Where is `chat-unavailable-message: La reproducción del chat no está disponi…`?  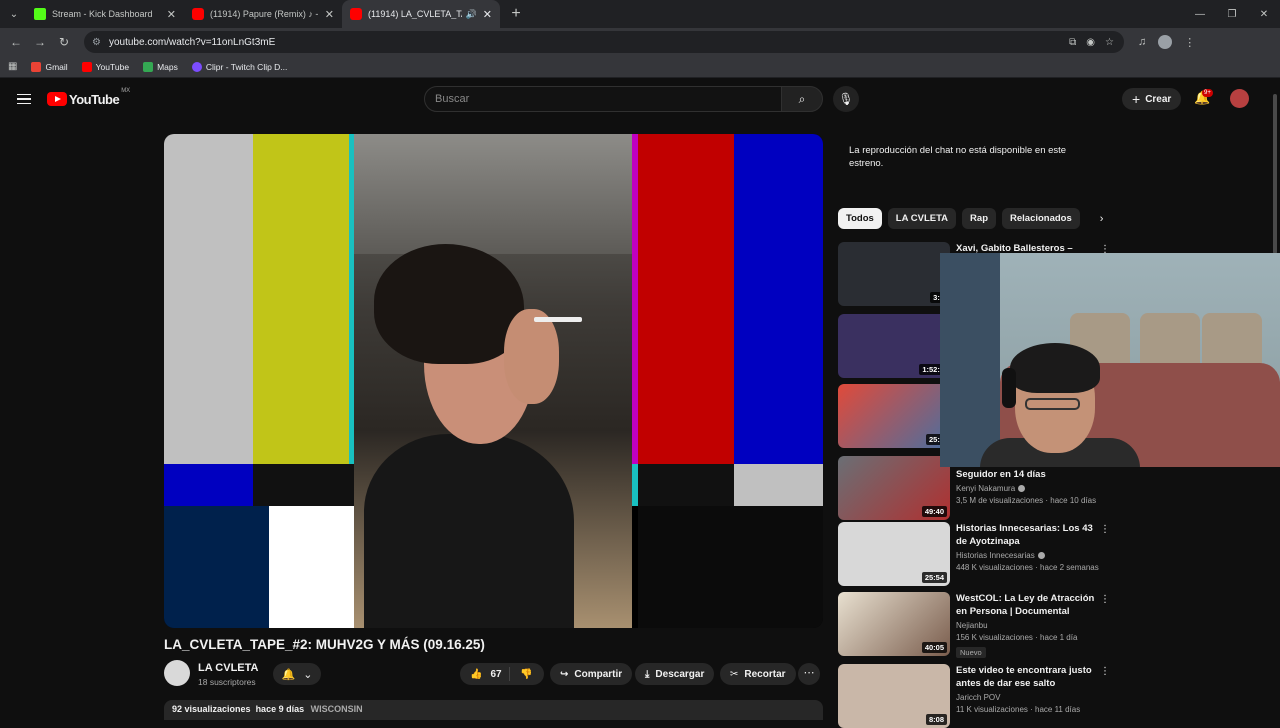
chat-unavailable-message: La reproducción del chat no está disponi… is located at coordinates (958, 157).